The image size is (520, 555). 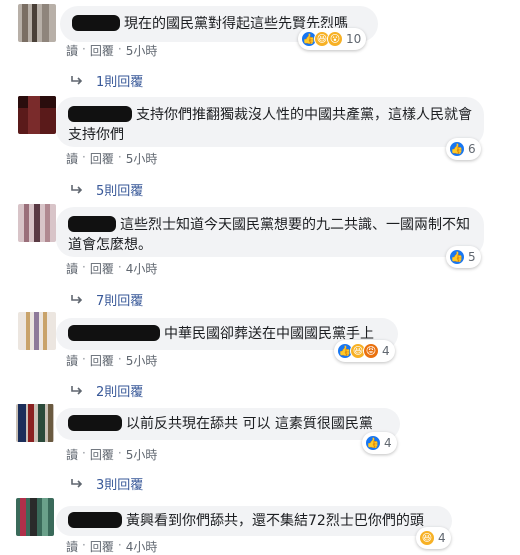 What do you see at coordinates (270, 122) in the screenshot?
I see `comment-bubble: 支持你們推翻獨裁沒人性的中國共產黨，這樣人民就會支持你們` at bounding box center [270, 122].